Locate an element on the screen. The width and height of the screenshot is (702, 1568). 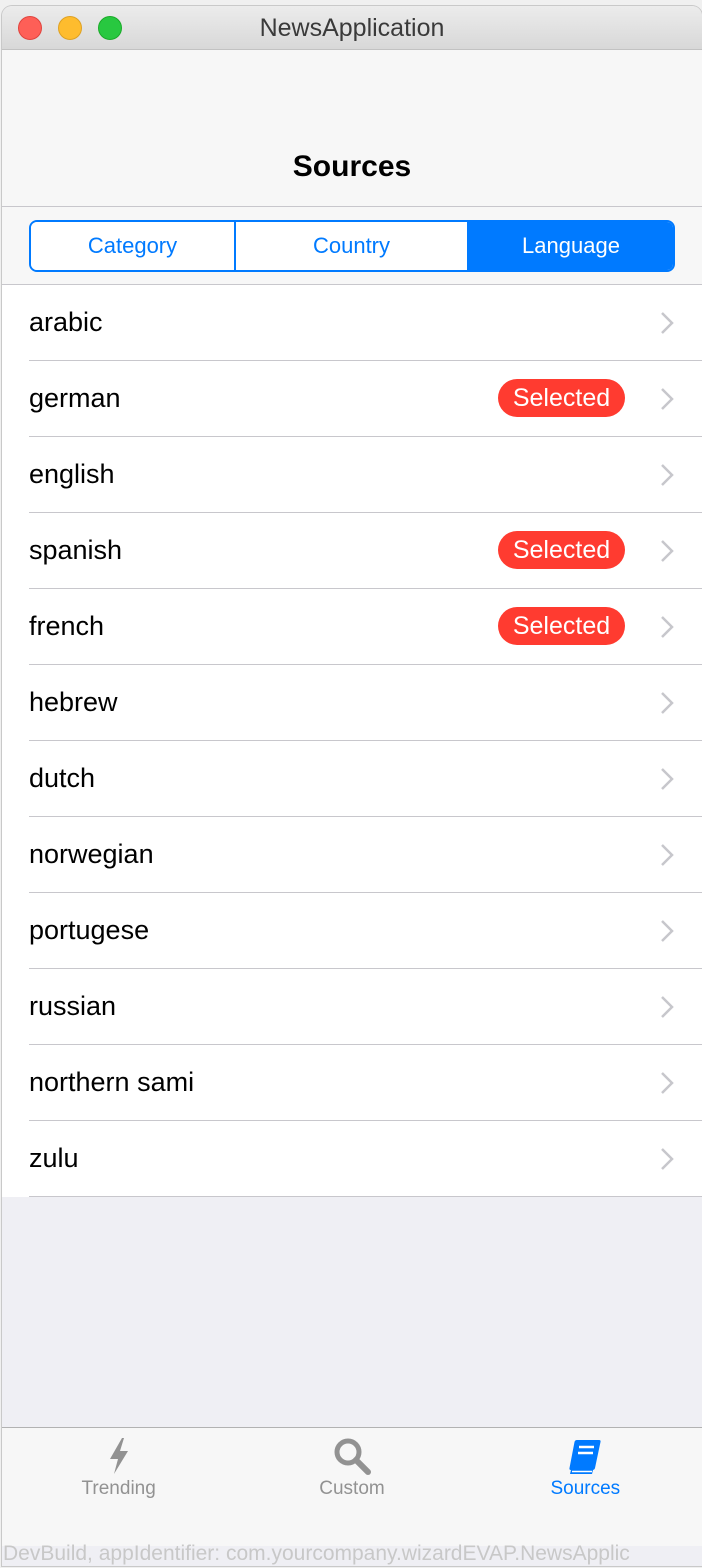
list-item-label: english is located at coordinates (72, 474).